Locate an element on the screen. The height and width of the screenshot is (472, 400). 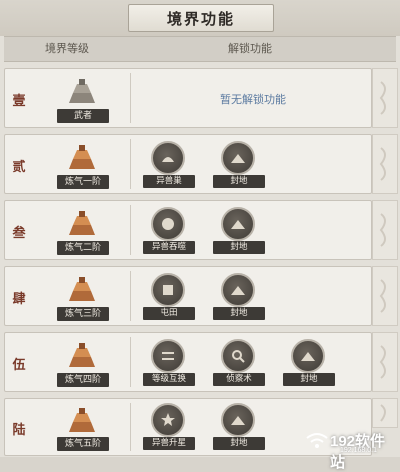
feature-label: 异兽巢 is located at coordinates (169, 181).